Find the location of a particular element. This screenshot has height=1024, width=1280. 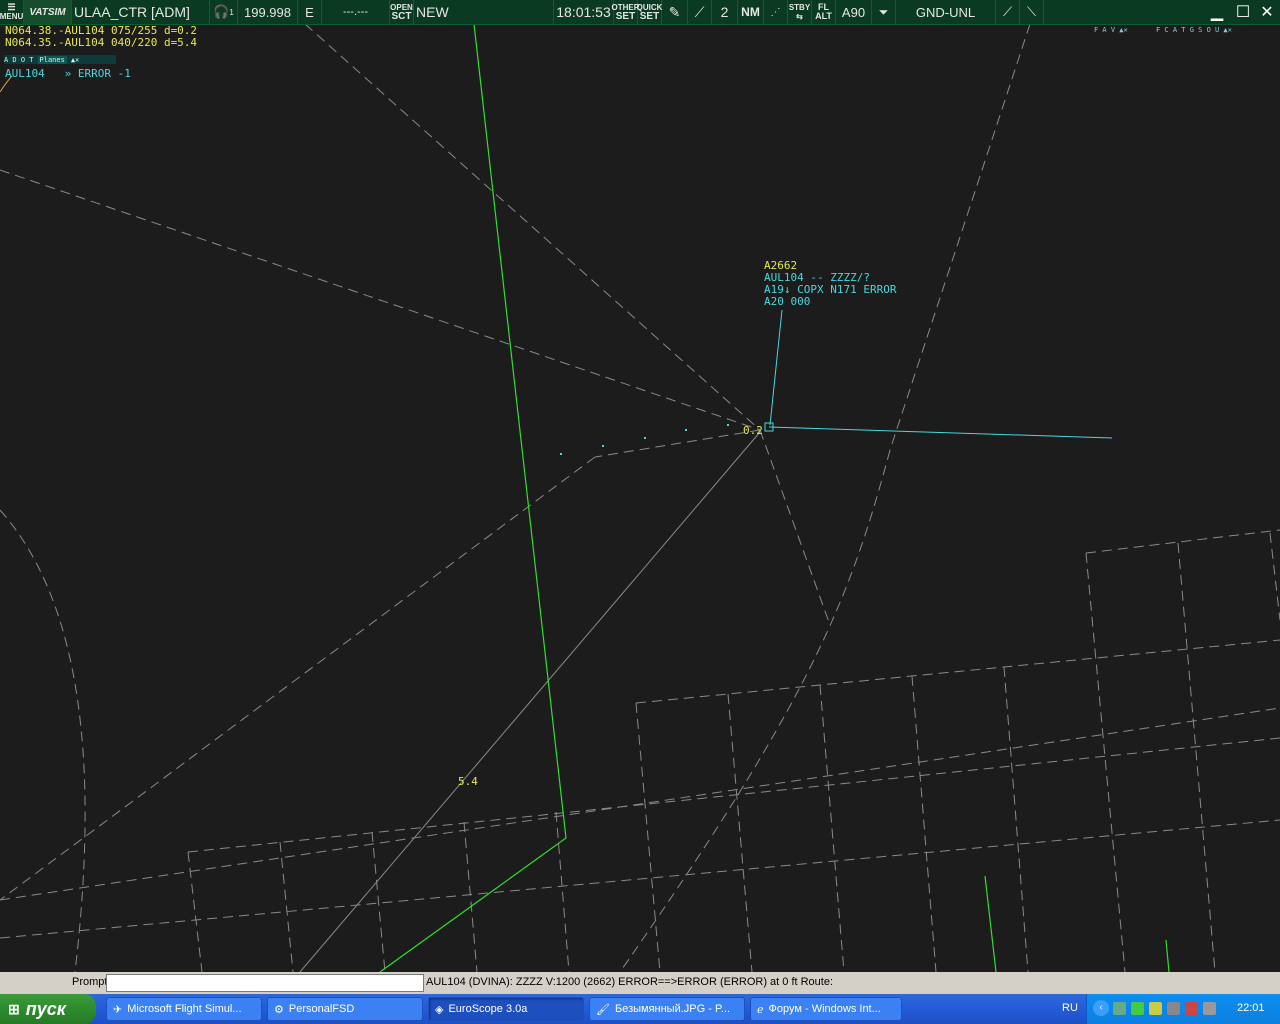

other-set-button: OTHER SET is located at coordinates (626, 12).